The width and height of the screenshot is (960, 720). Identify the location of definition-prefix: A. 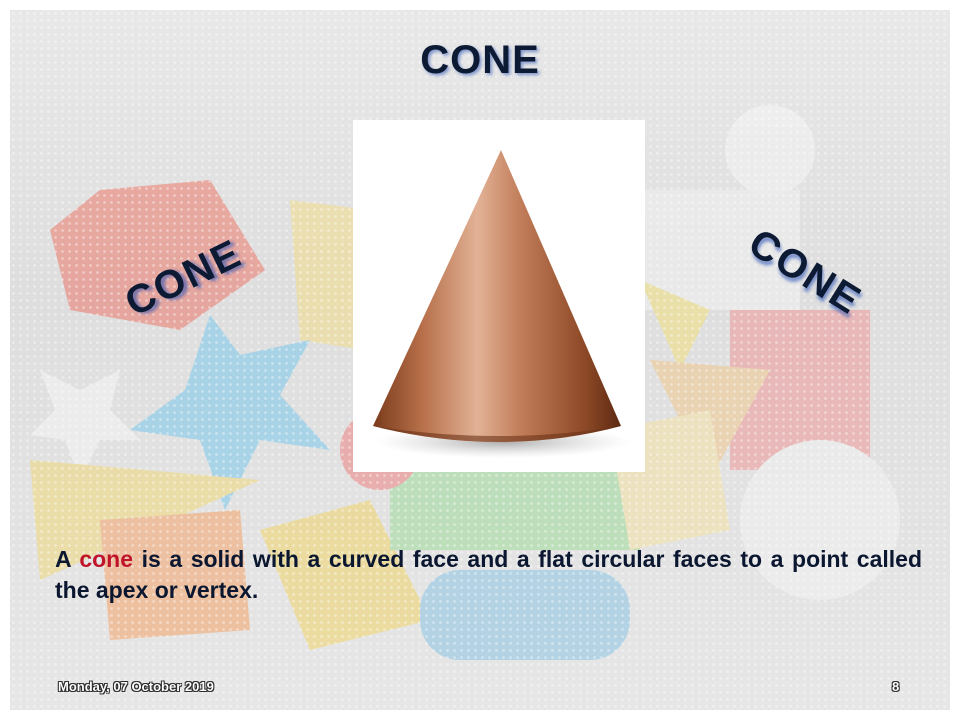
(67, 559).